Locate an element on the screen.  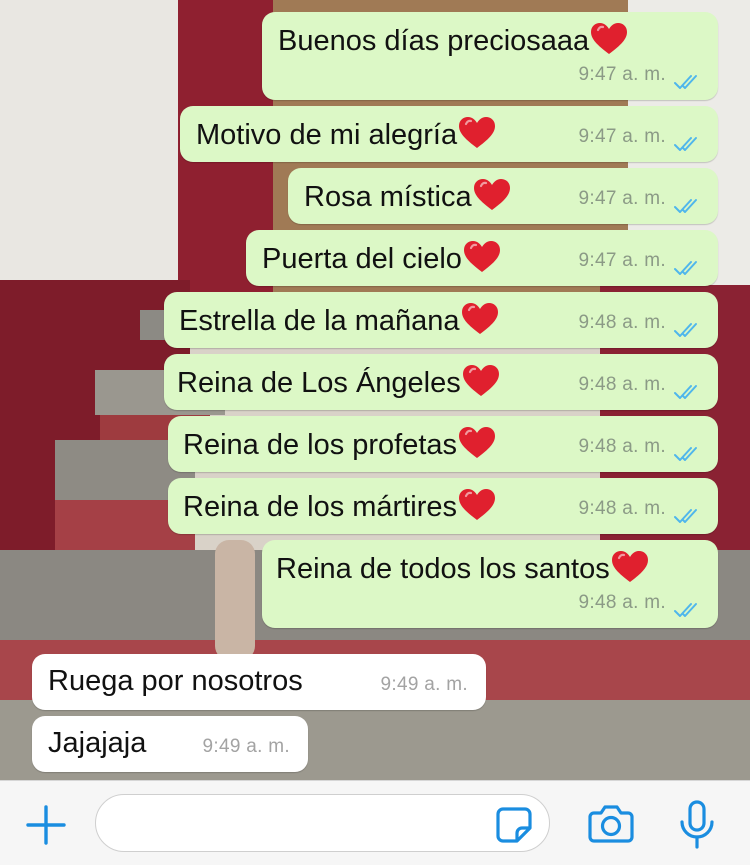
message-bubble-outgoing: Puerta del cielo 9:47 a. m. is located at coordinates (482, 258).